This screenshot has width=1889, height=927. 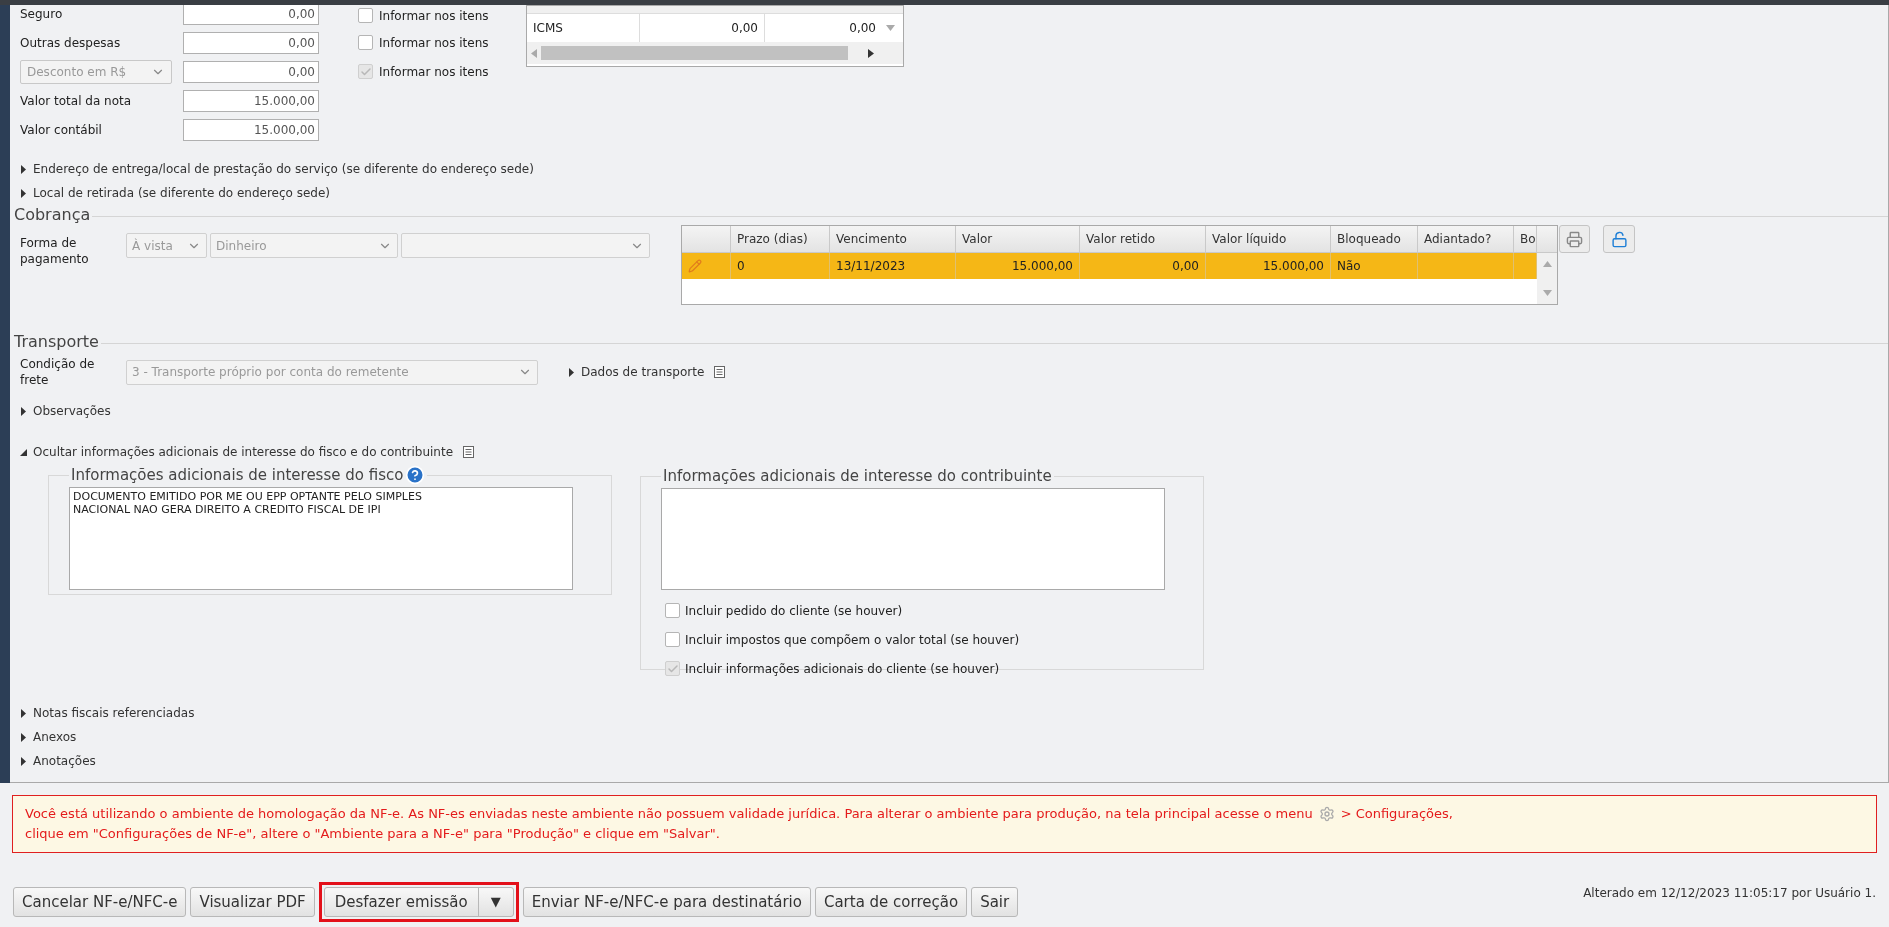 What do you see at coordinates (55, 737) in the screenshot?
I see `expander-link: Anexos` at bounding box center [55, 737].